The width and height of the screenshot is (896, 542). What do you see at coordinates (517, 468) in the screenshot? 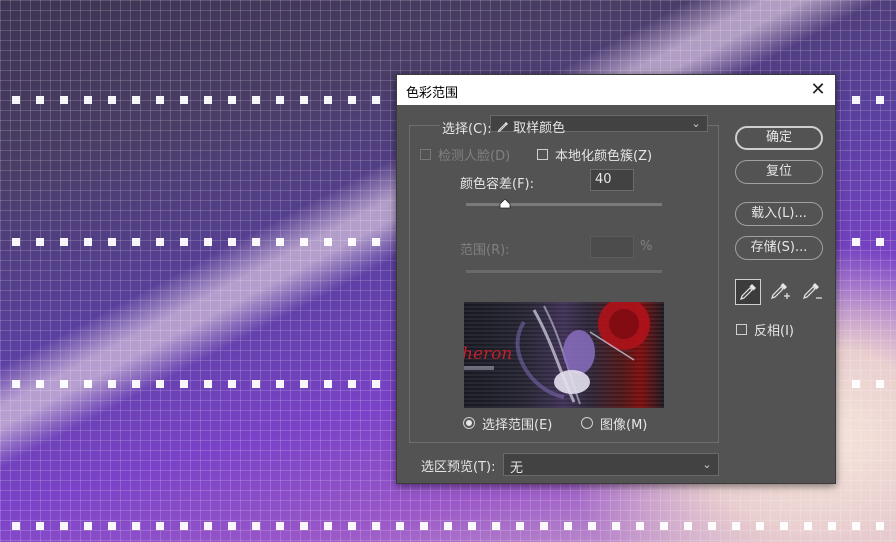
I see `selection-preview-value: 无` at bounding box center [517, 468].